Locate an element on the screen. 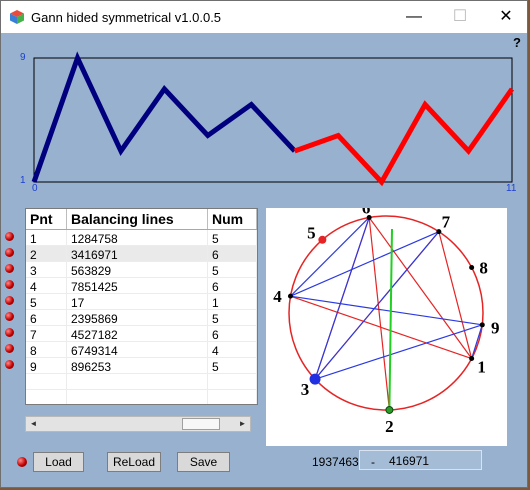 This screenshot has height=490, width=530. scroll-right-icon: ► is located at coordinates (242, 424).